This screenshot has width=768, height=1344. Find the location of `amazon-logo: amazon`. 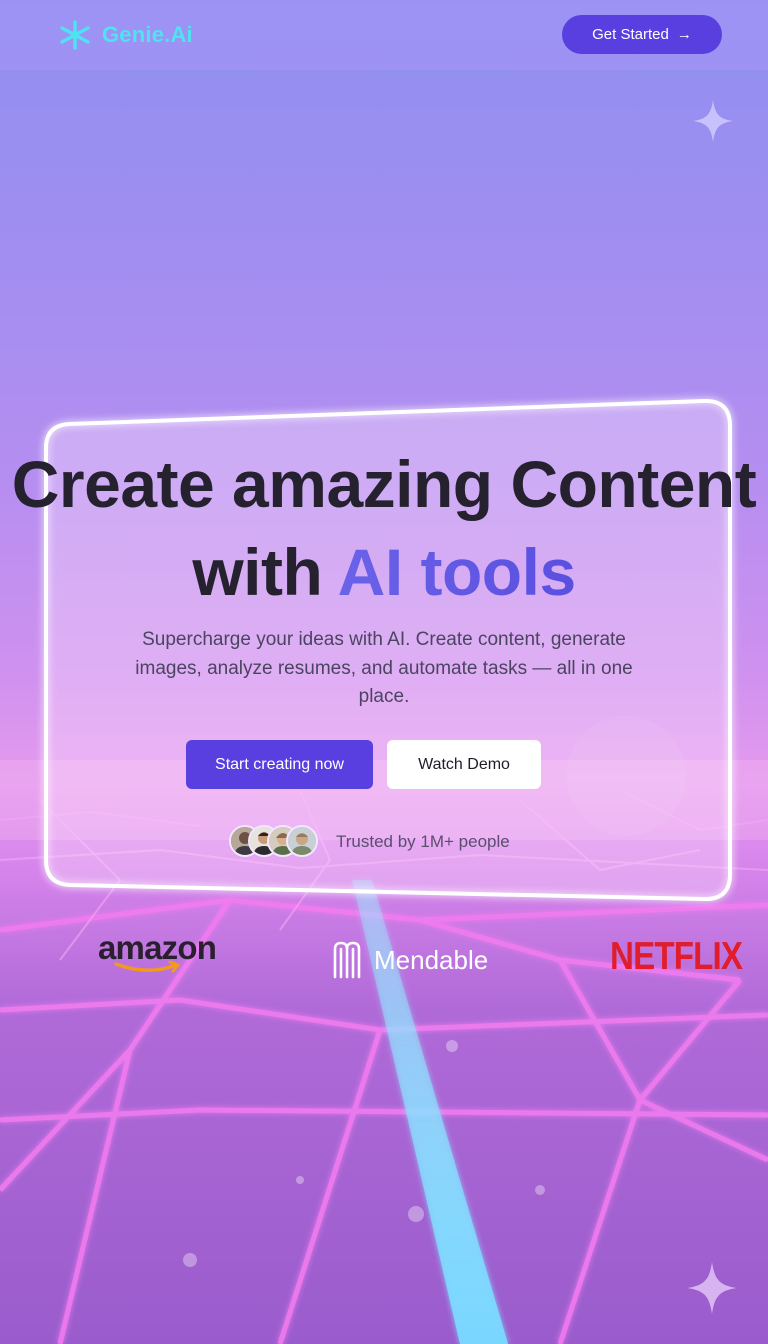

amazon-logo: amazon is located at coordinates (157, 951).